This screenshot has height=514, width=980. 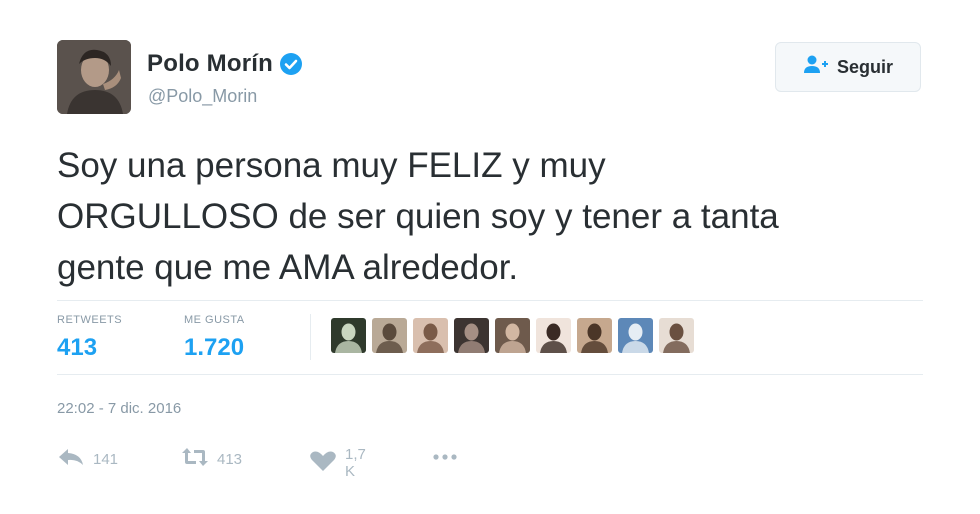 What do you see at coordinates (90, 320) in the screenshot?
I see `retweets-label: RETWEETS` at bounding box center [90, 320].